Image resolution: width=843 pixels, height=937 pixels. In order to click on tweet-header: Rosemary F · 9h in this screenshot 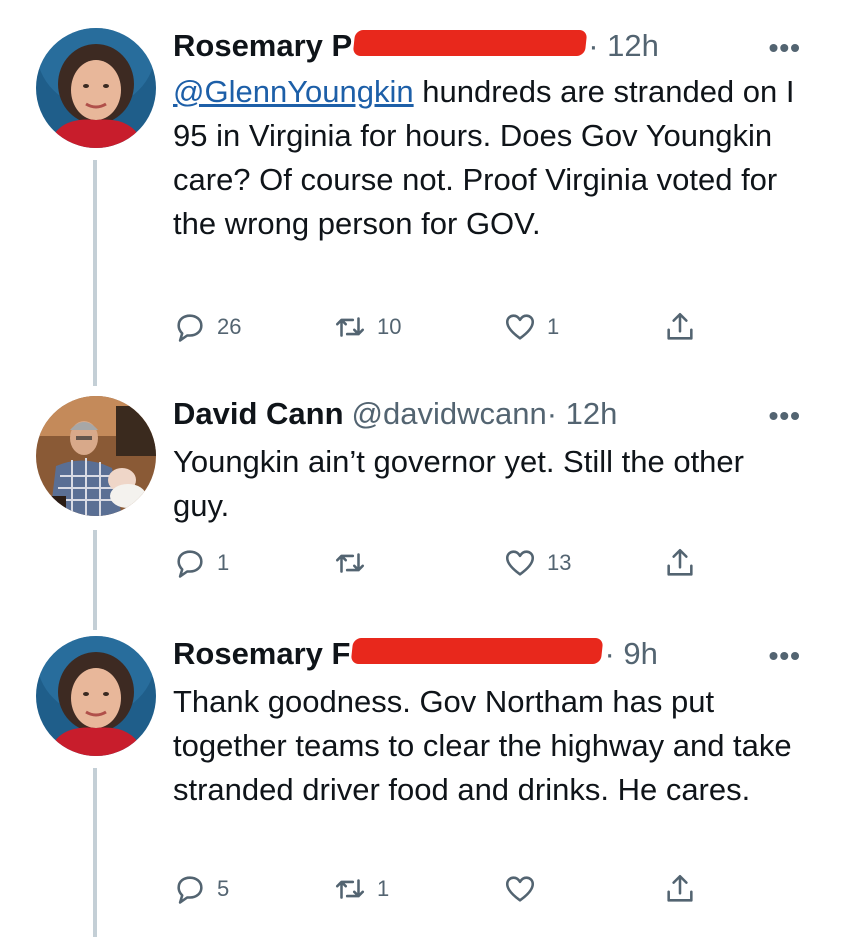, I will do `click(415, 656)`.